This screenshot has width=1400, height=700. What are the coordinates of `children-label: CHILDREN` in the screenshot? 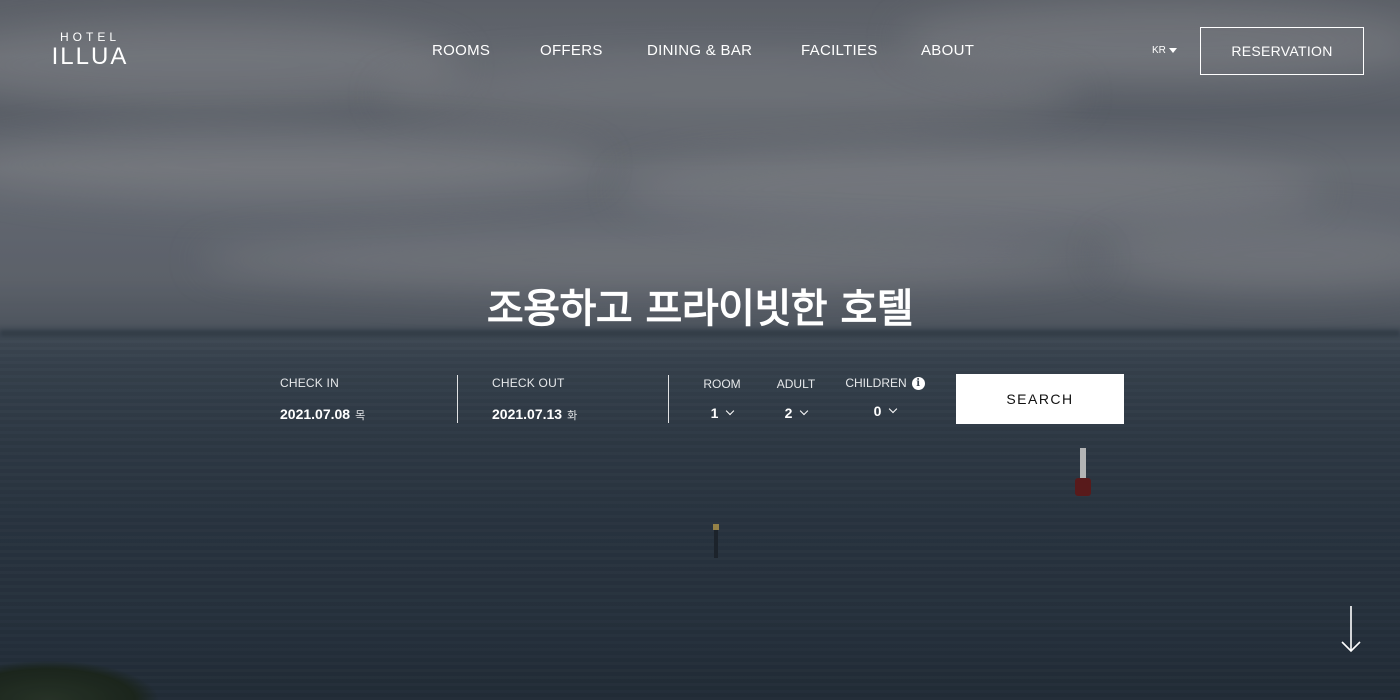 It's located at (876, 383).